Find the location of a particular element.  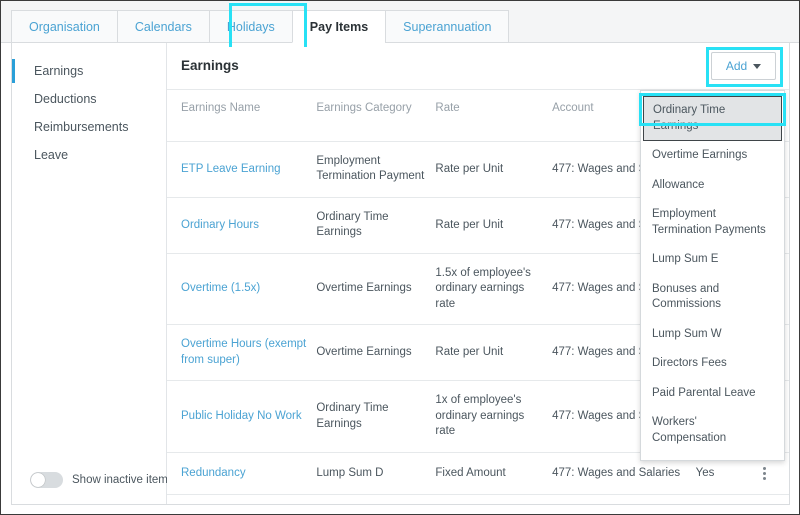

earnings-name-link: Overtime Hours (exempt from super) is located at coordinates (243, 352).